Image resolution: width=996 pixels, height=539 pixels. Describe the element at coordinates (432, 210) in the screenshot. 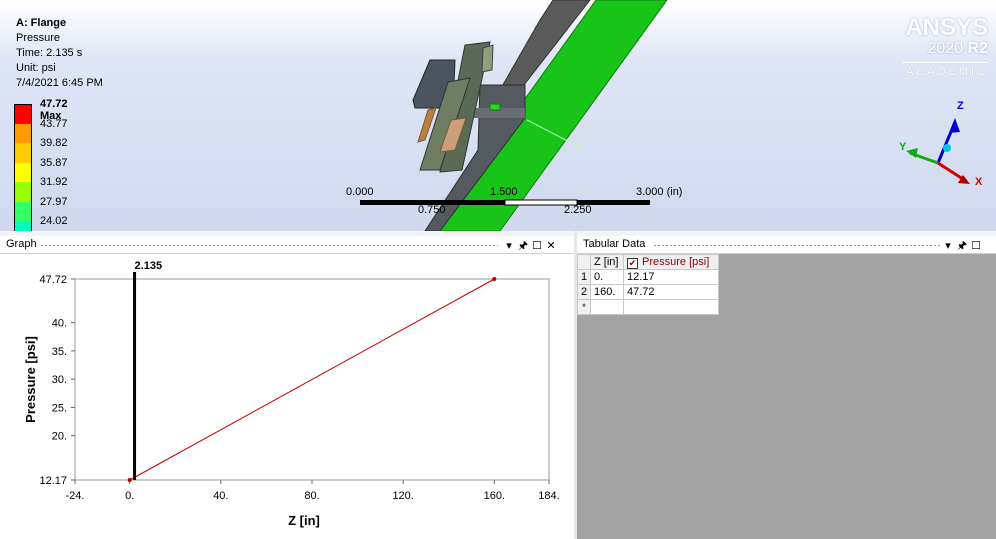

I see `scale-label-bottom-0: 0.750` at that location.